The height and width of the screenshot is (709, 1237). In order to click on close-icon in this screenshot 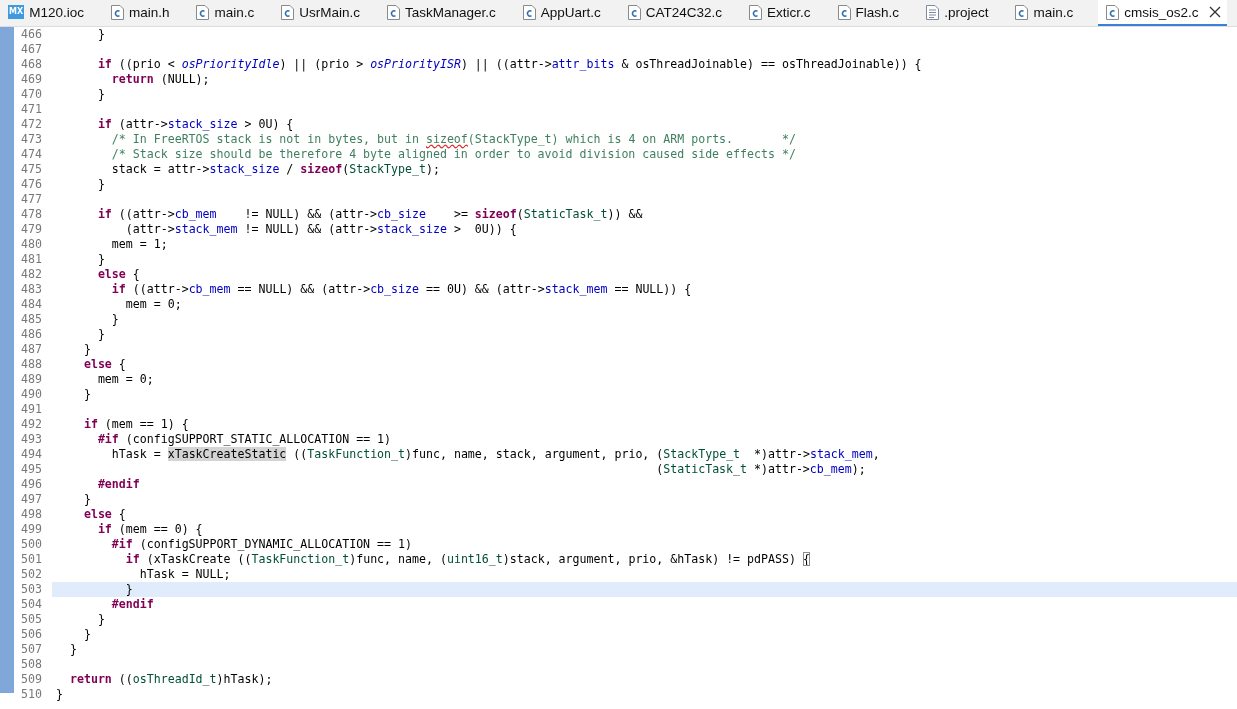, I will do `click(1215, 12)`.